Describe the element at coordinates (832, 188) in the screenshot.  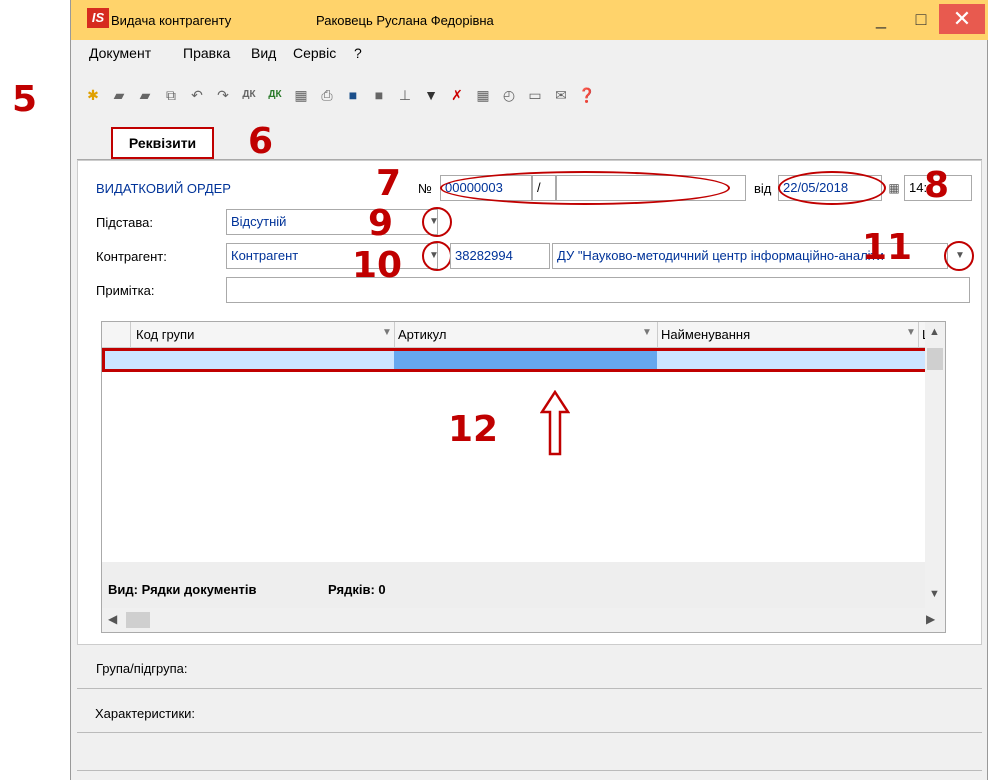
I see `highlight-date` at that location.